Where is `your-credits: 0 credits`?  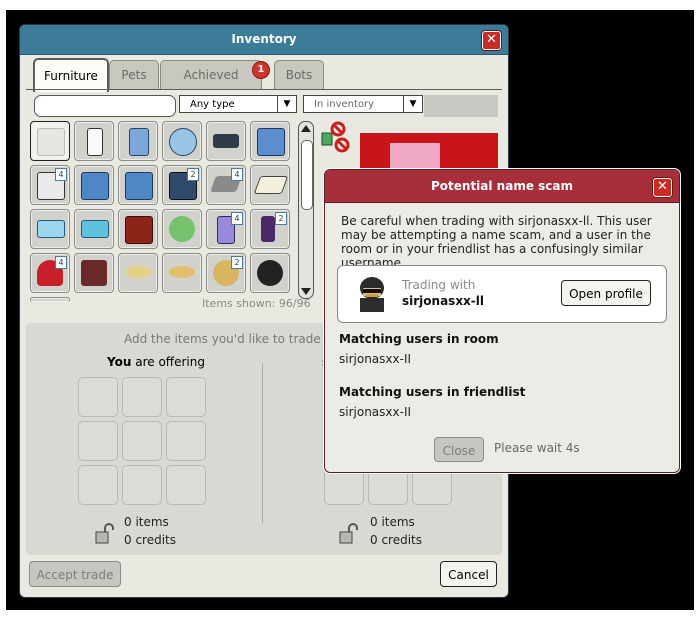
your-credits: 0 credits is located at coordinates (150, 540).